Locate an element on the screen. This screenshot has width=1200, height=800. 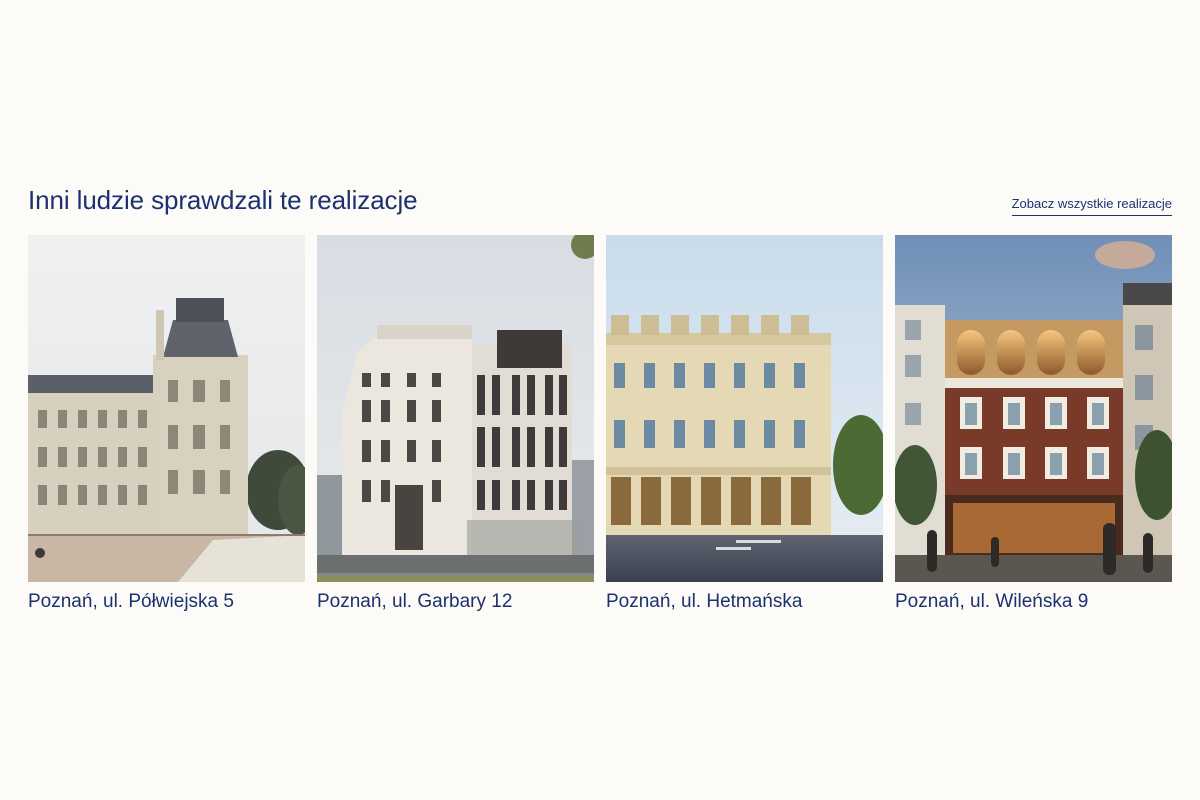
project-caption: Poznań, ul. Wileńska 9 is located at coordinates (1033, 602).